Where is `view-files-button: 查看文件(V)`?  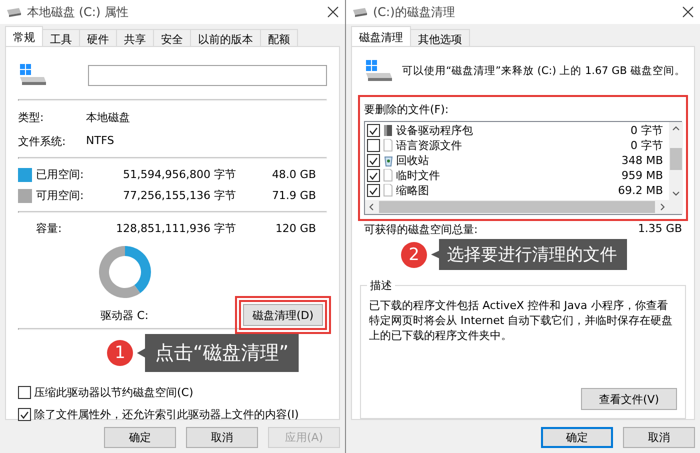
view-files-button: 查看文件(V) is located at coordinates (629, 399).